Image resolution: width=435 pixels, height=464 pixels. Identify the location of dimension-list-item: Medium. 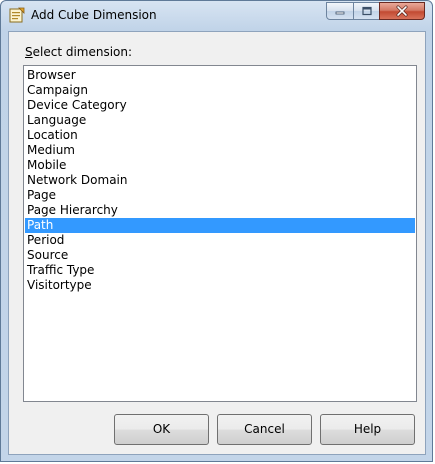
(220, 150).